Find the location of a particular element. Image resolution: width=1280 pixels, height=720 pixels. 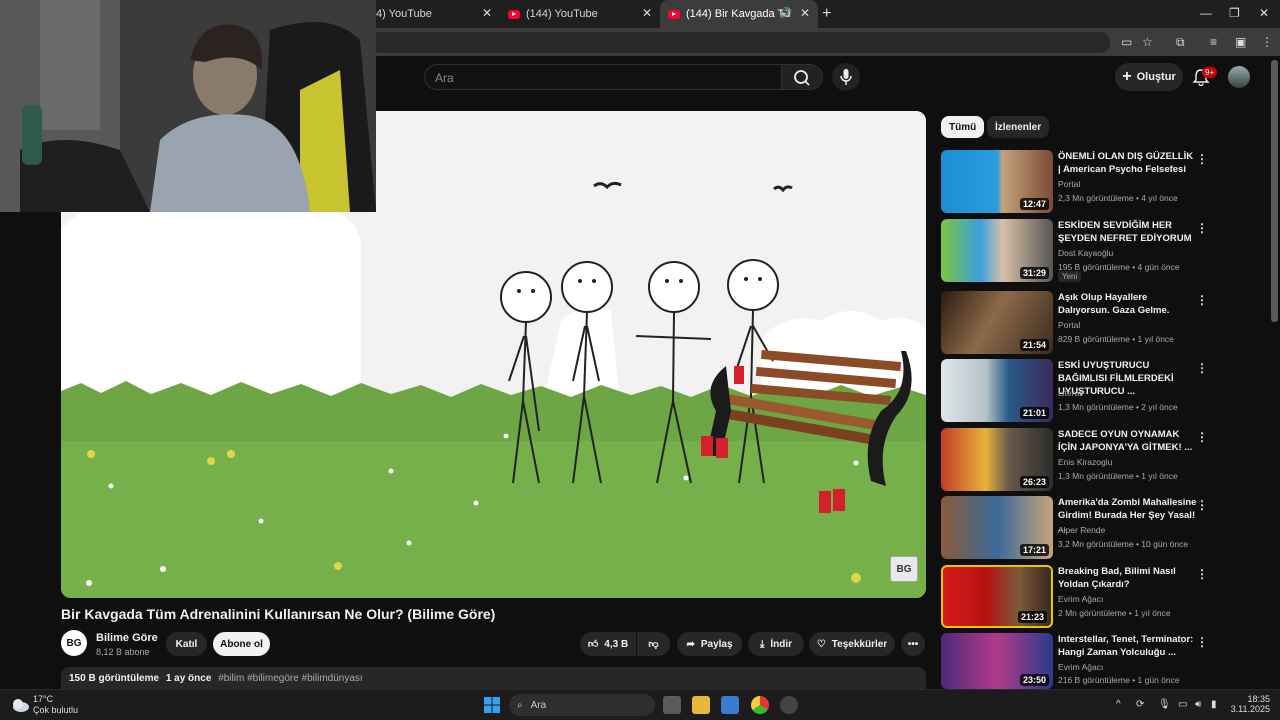

webcam-person-image is located at coordinates (188, 106).